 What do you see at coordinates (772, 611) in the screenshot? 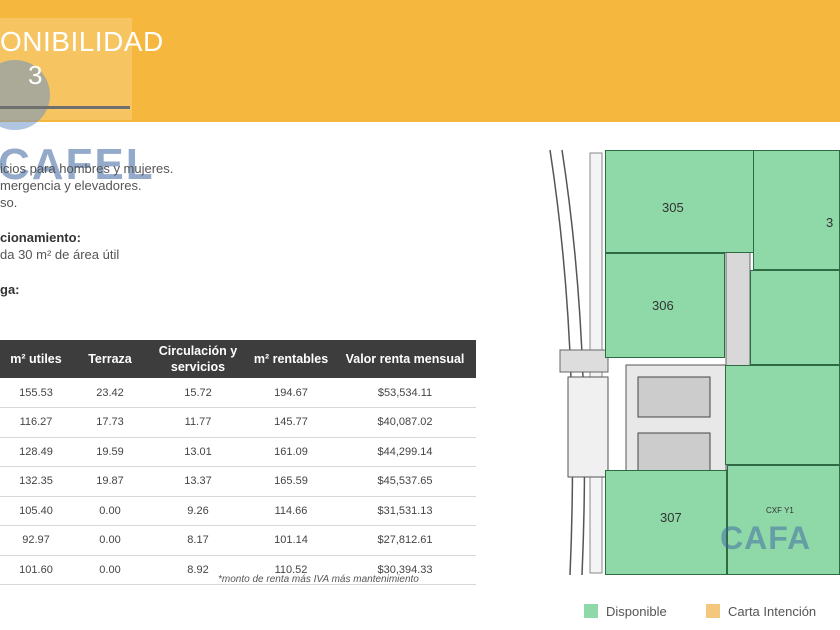
I see `legend-letter-label: Carta Intención` at bounding box center [772, 611].